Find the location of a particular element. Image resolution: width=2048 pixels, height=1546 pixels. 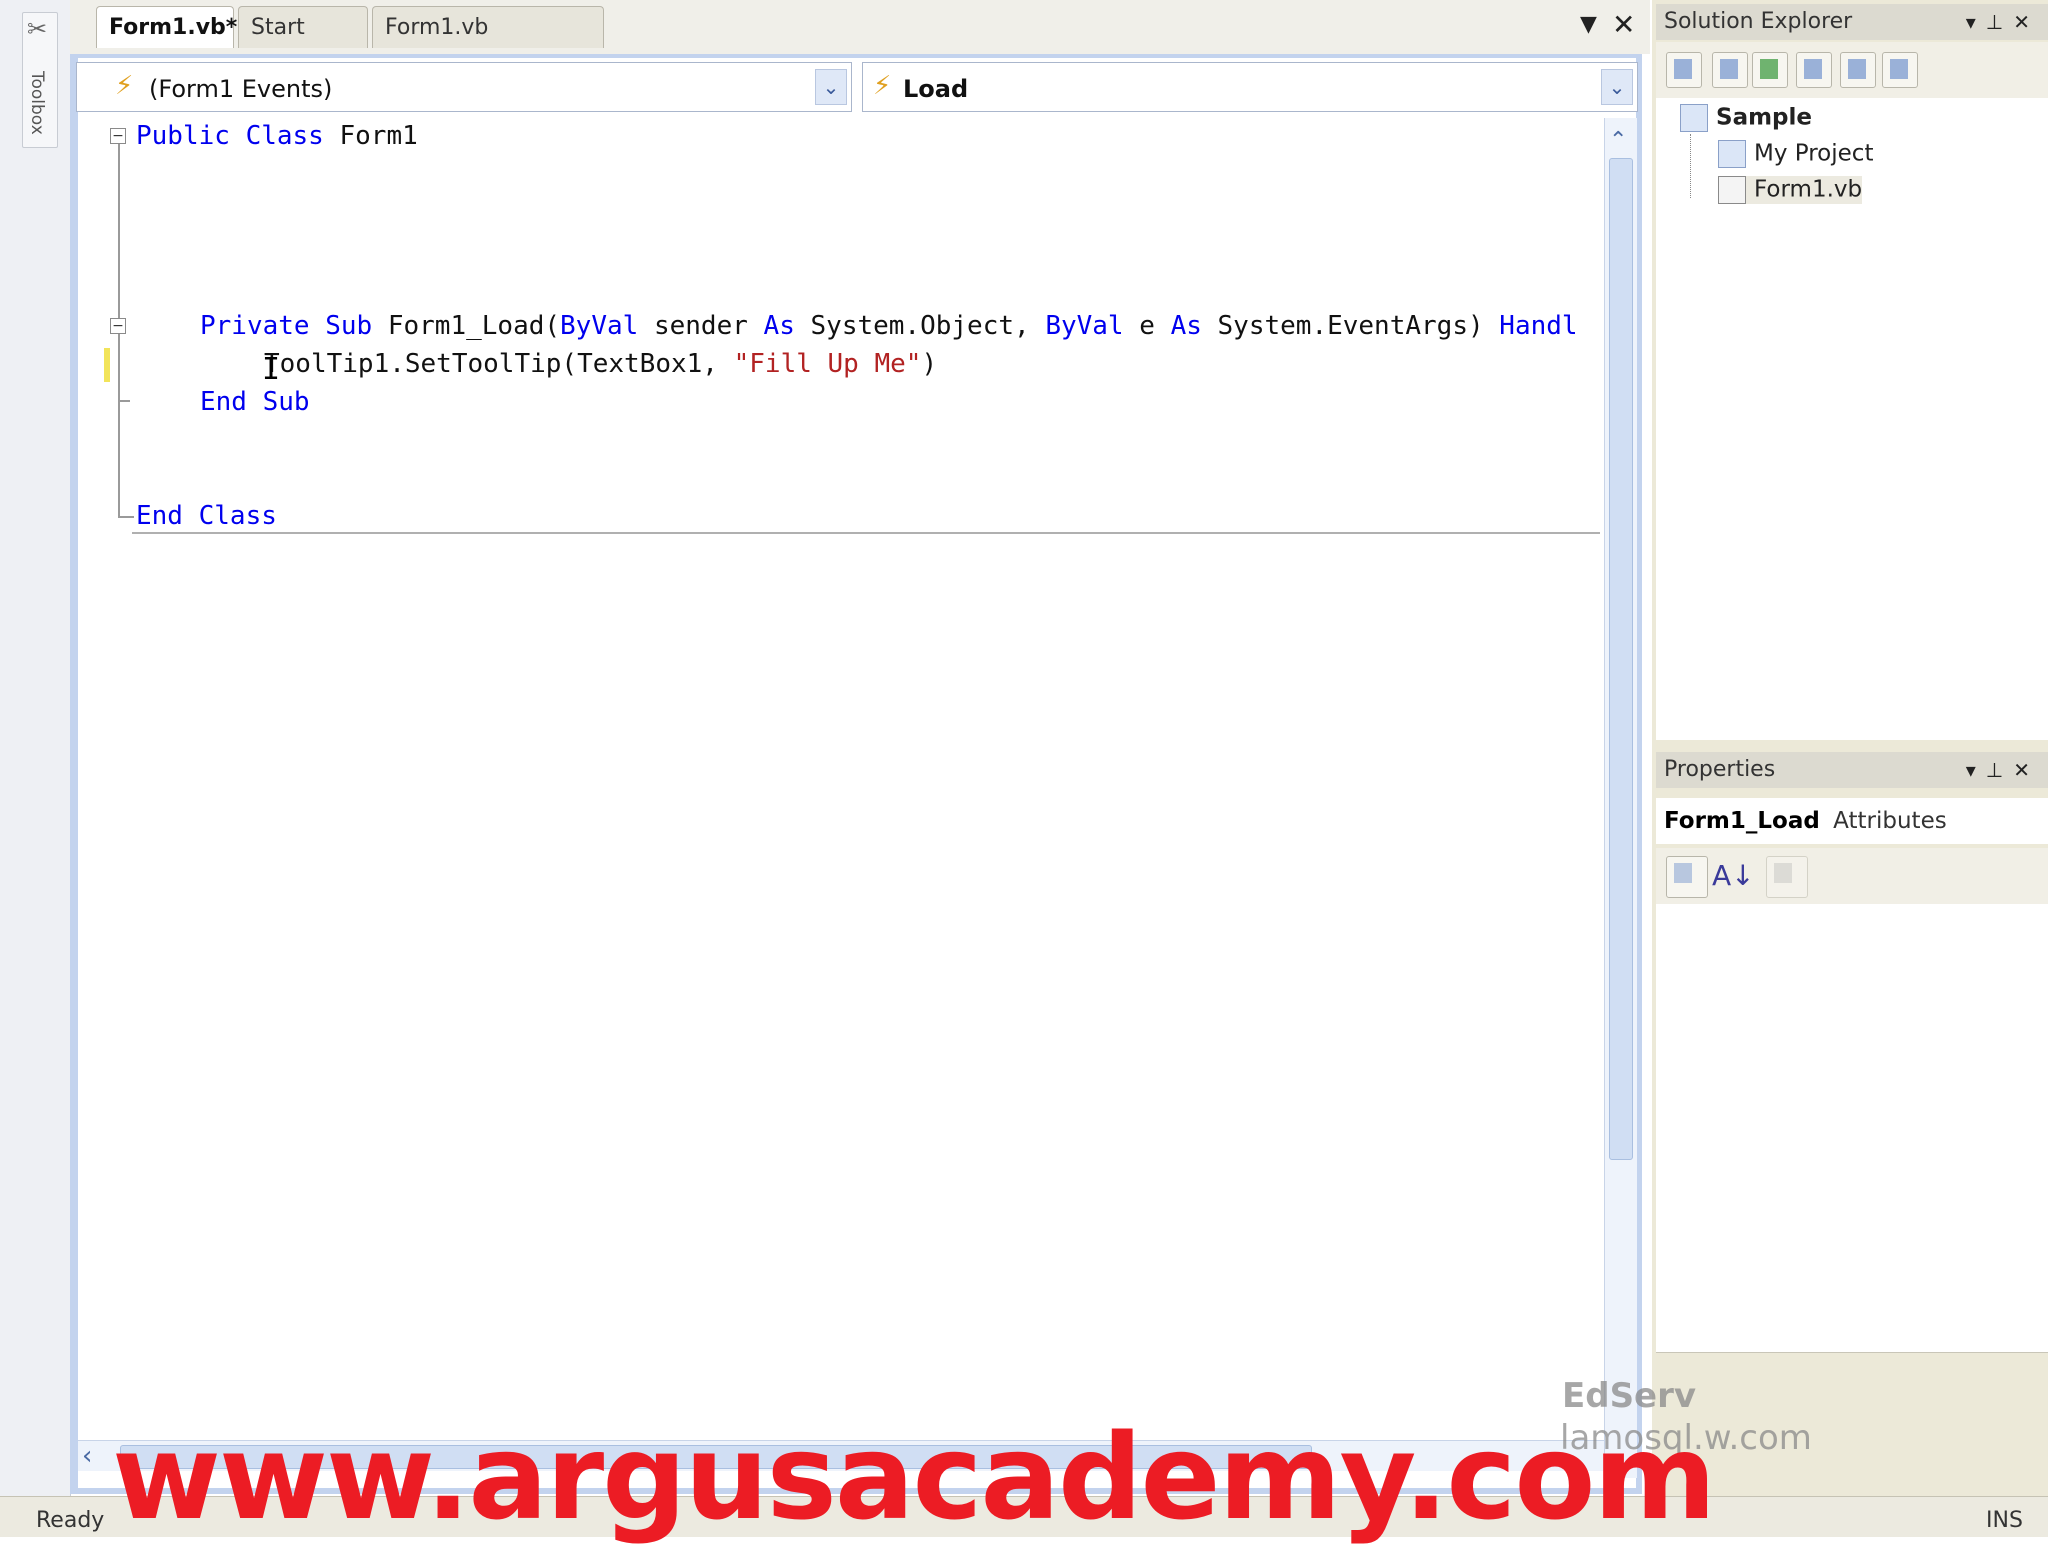

toolbox-tab: ✂ Toolbox is located at coordinates (40, 80).